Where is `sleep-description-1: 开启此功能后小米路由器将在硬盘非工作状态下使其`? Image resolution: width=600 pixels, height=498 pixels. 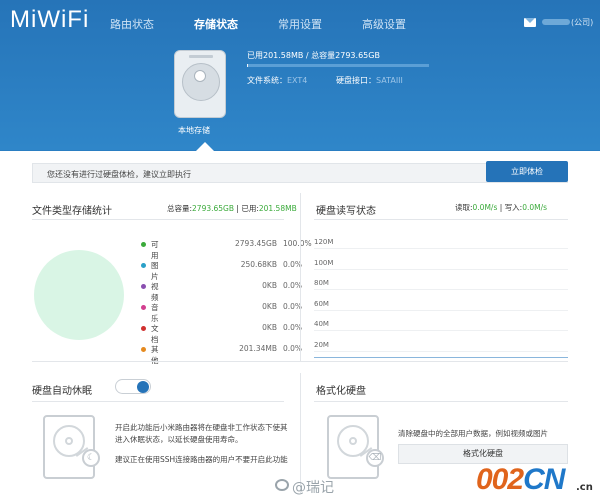 sleep-description-1: 开启此功能后小米路由器将在硬盘非工作状态下使其 is located at coordinates (201, 427).